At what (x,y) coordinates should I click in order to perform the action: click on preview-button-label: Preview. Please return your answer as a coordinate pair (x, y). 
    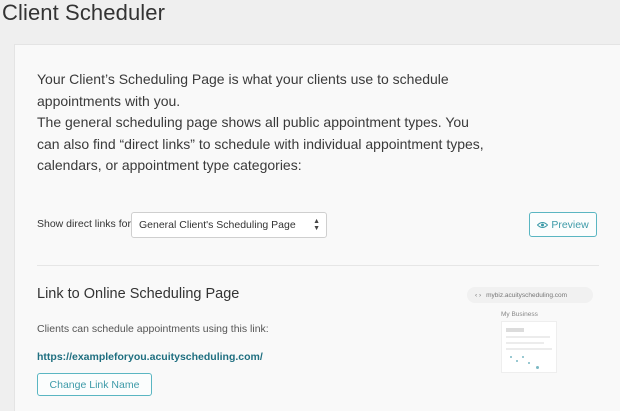
    Looking at the image, I should click on (570, 224).